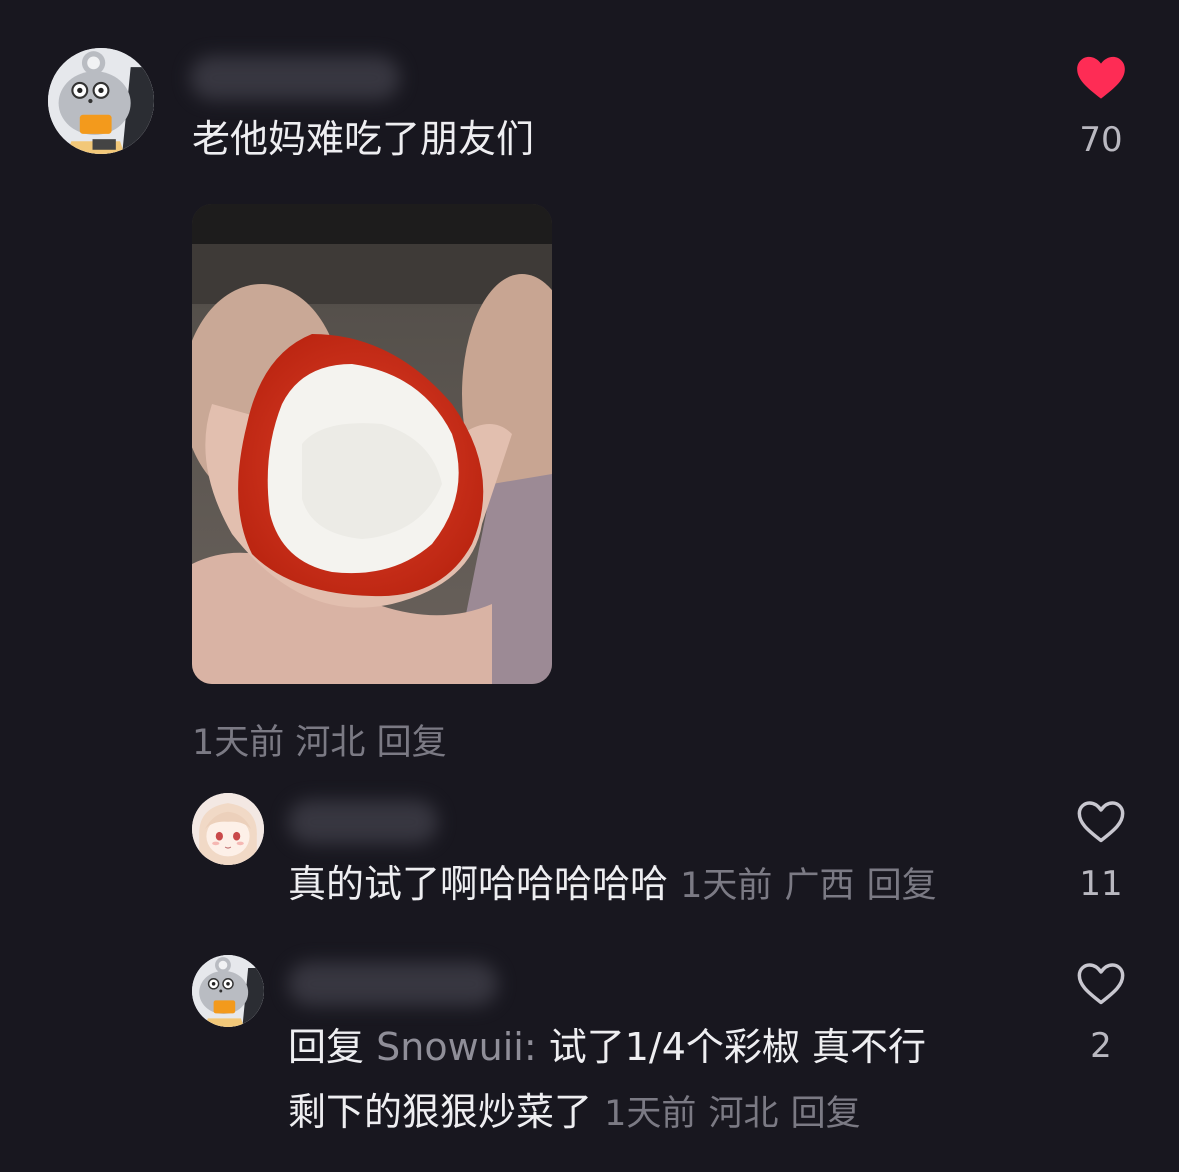  What do you see at coordinates (1101, 851) in the screenshot?
I see `like-button-reply-1: 11` at bounding box center [1101, 851].